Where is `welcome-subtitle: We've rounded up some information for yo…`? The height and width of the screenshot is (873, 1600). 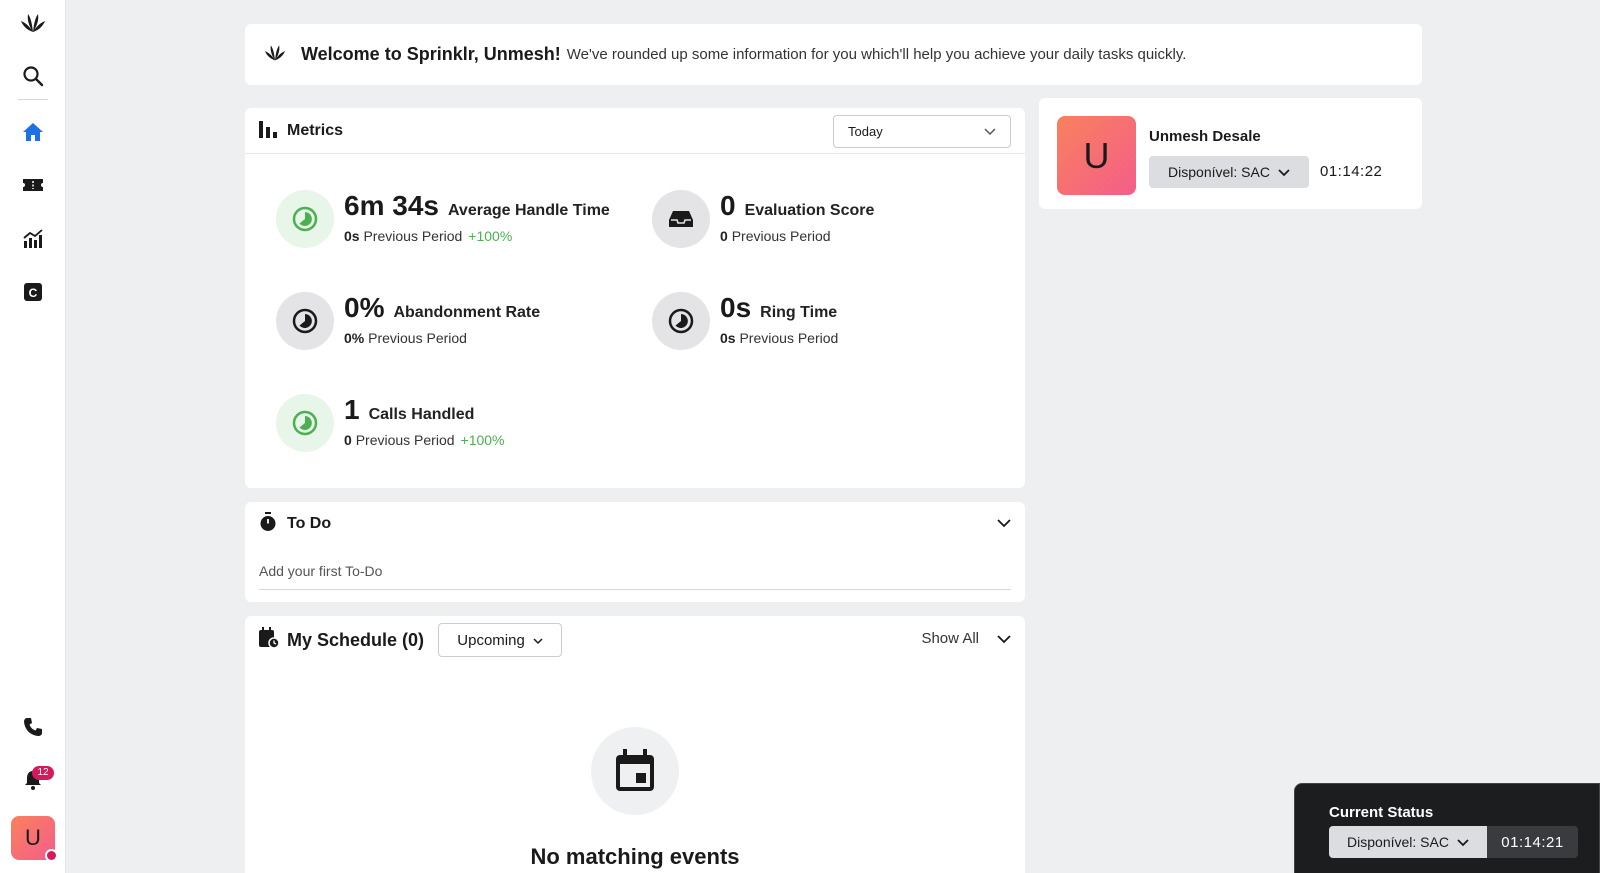 welcome-subtitle: We've rounded up some information for yo… is located at coordinates (876, 54).